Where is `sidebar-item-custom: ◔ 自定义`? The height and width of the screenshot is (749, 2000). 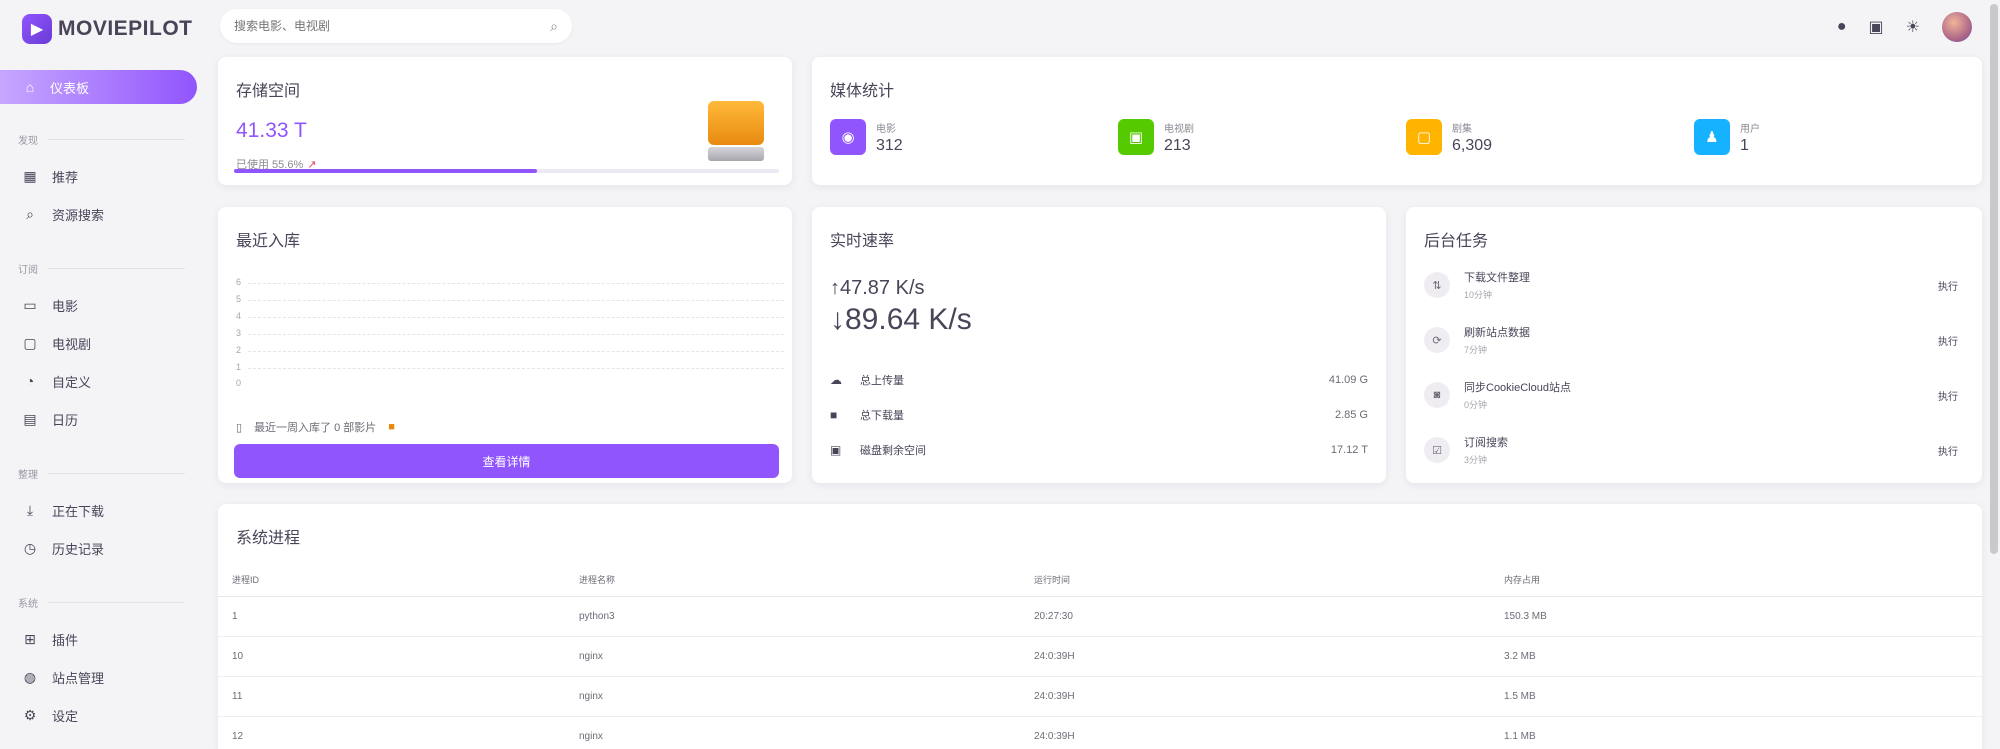 sidebar-item-custom: ◔ 自定义 is located at coordinates (102, 381).